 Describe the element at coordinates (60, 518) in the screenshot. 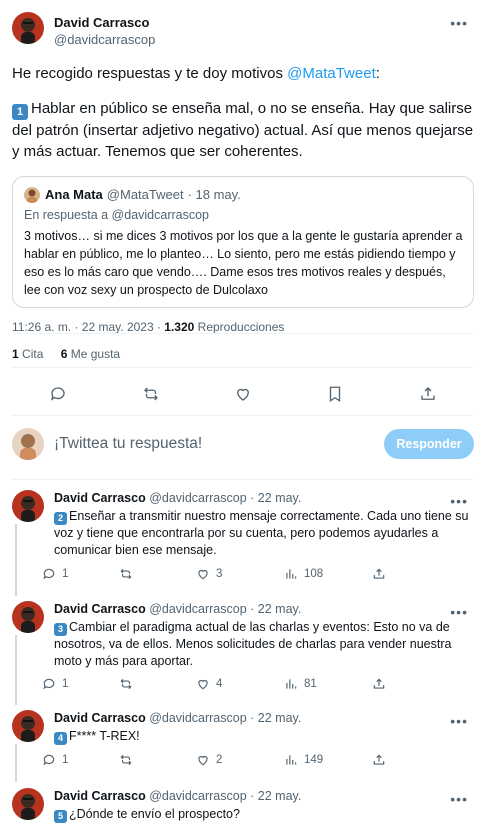

I see `keycap-number-icon: 2` at that location.